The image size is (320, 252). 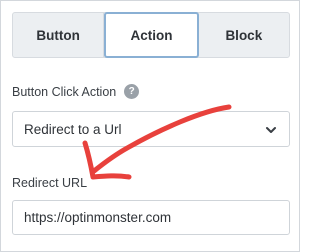 What do you see at coordinates (73, 129) in the screenshot?
I see `click-action-selected-value: Redirect to a Url` at bounding box center [73, 129].